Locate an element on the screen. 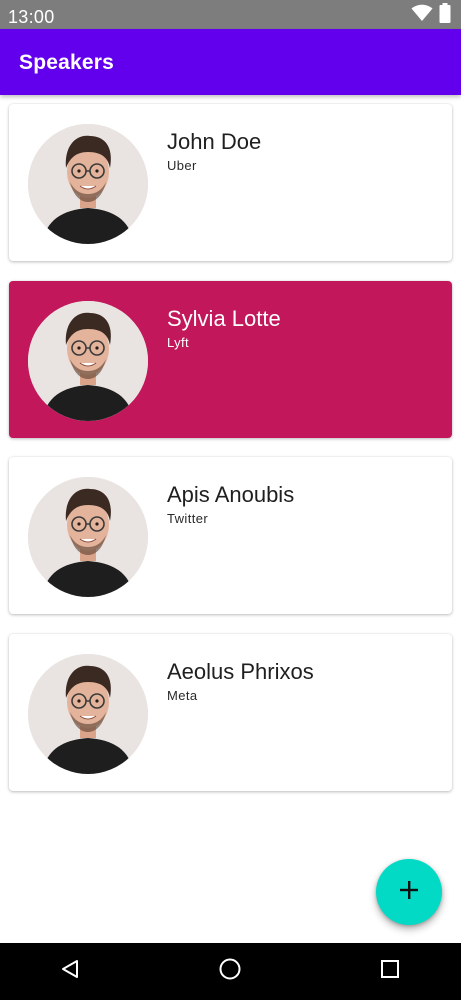 This screenshot has width=461, height=1000. status-icons is located at coordinates (431, 15).